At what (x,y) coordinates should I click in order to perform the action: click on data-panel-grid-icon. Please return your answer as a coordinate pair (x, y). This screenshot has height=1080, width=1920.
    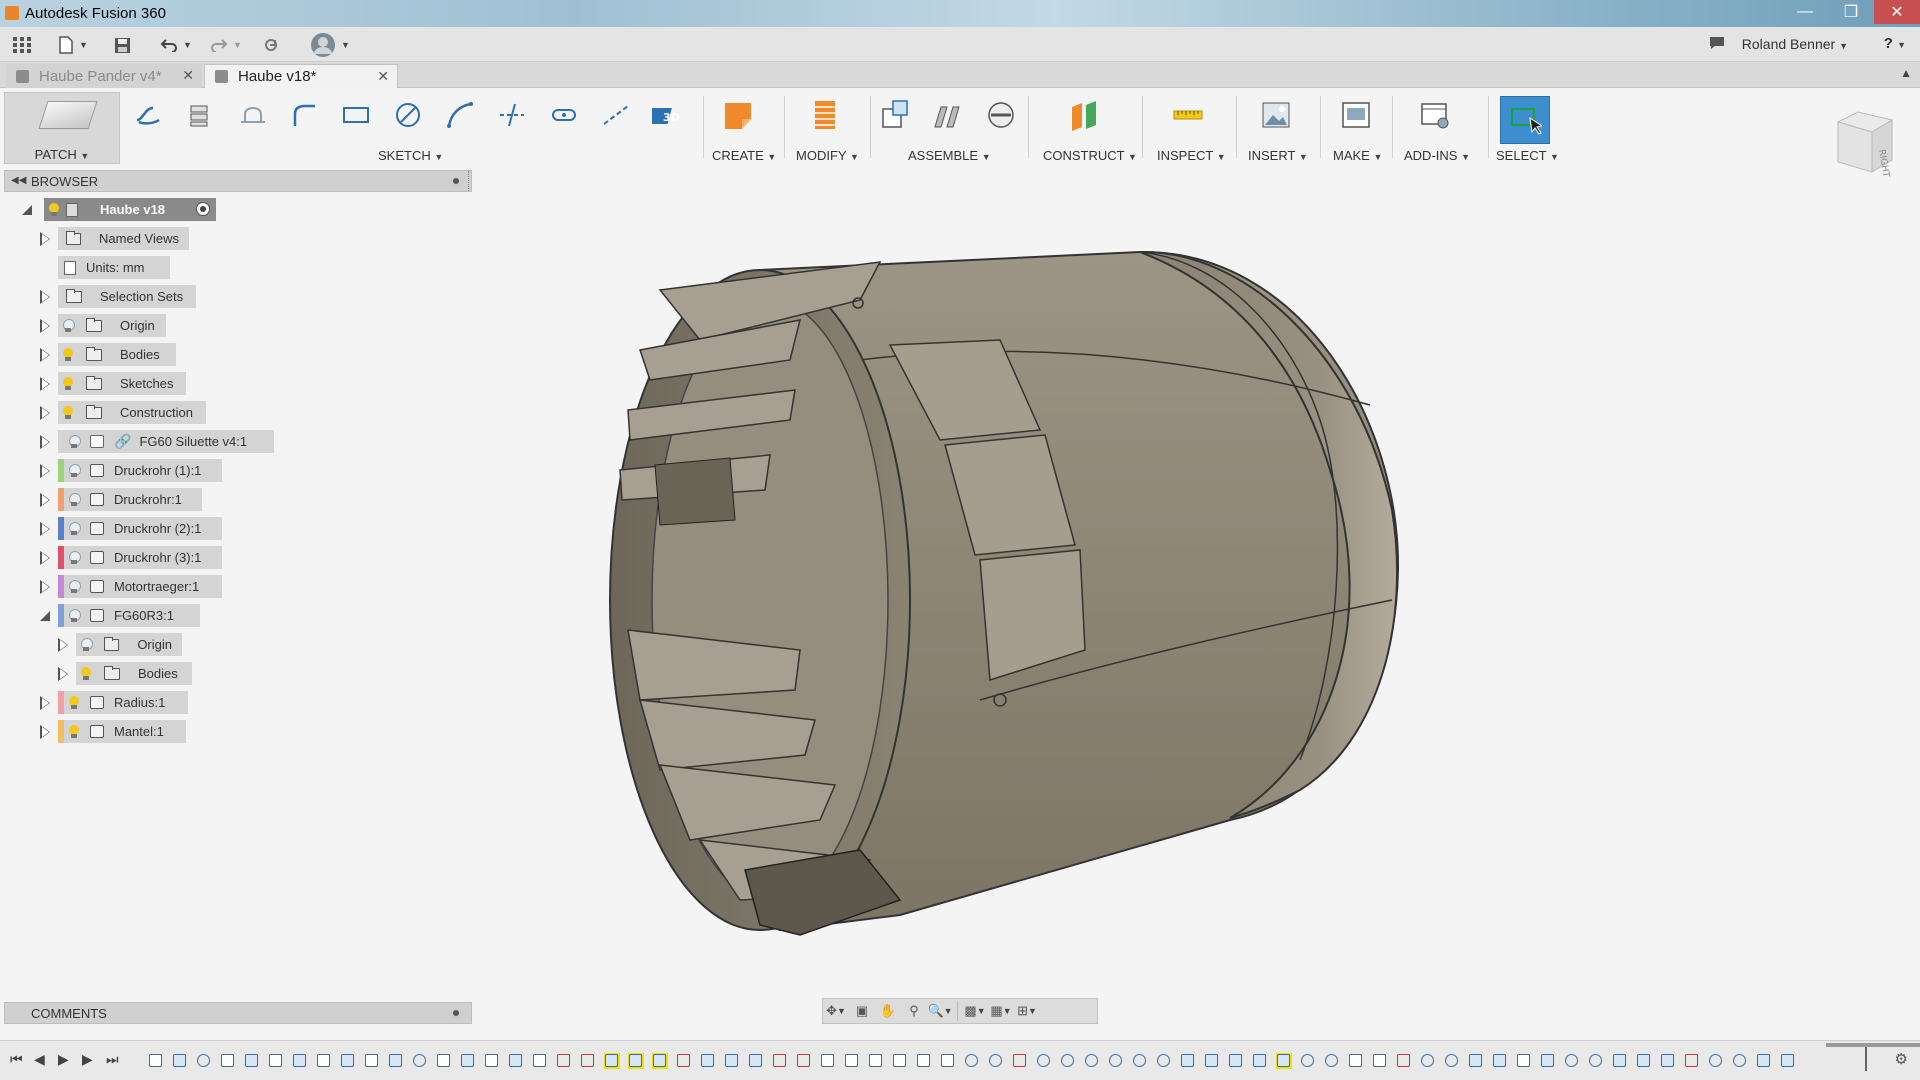
    Looking at the image, I should click on (22, 45).